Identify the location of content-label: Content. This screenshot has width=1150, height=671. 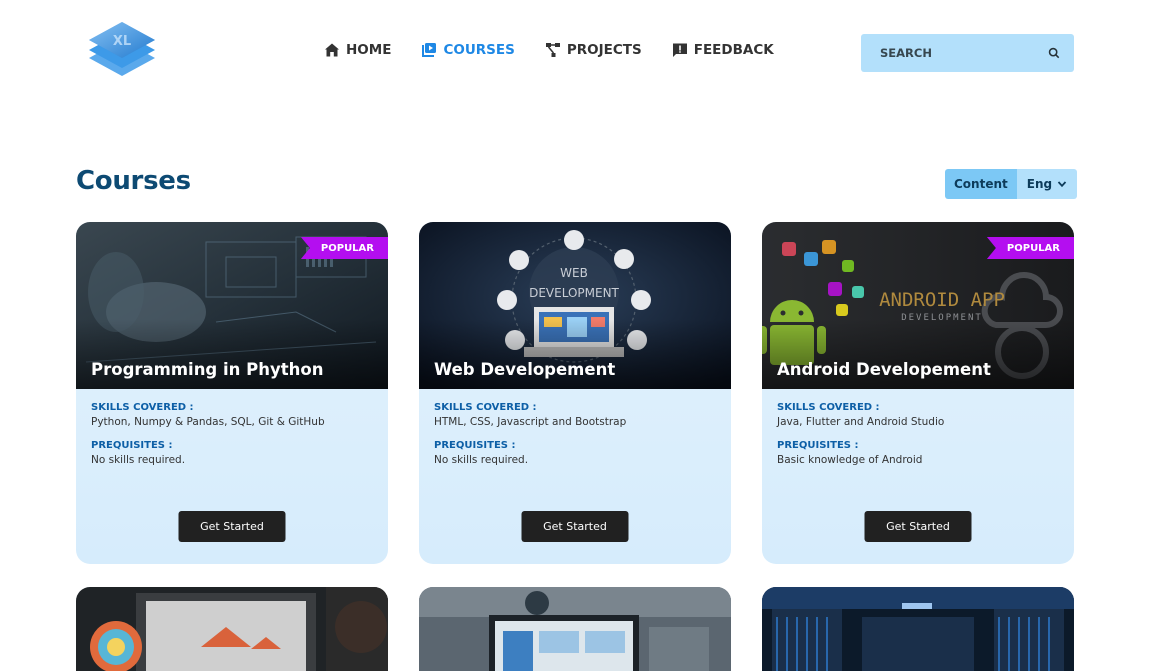
(981, 184).